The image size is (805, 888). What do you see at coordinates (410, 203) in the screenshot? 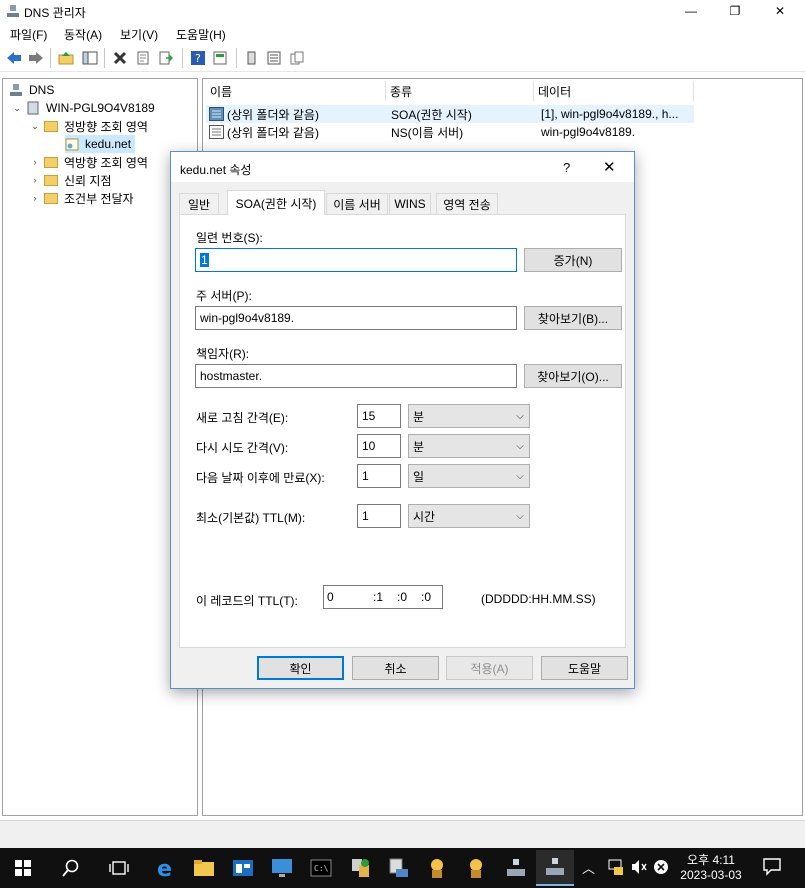
I see `tab-wins: WINS` at bounding box center [410, 203].